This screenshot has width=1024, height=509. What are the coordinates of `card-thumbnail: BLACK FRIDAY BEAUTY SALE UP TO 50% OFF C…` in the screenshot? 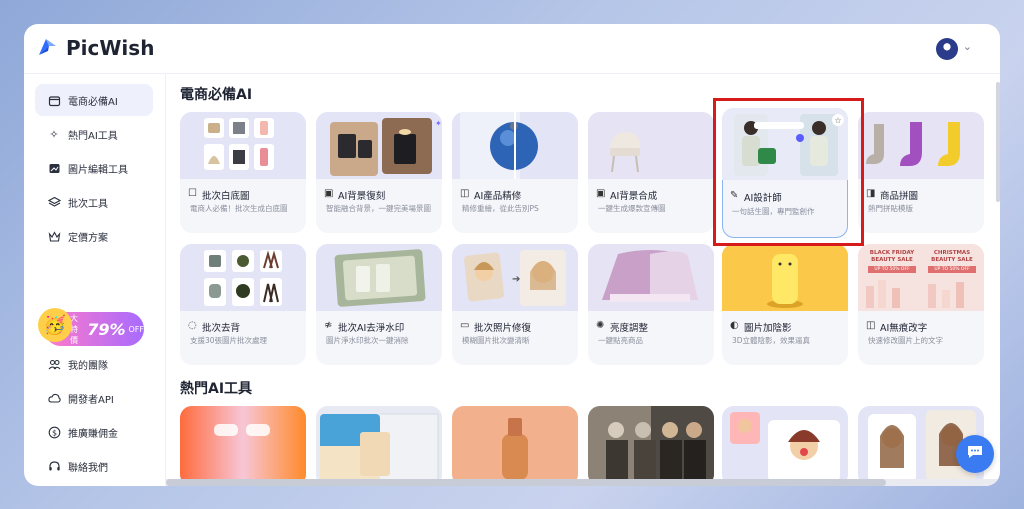 It's located at (921, 277).